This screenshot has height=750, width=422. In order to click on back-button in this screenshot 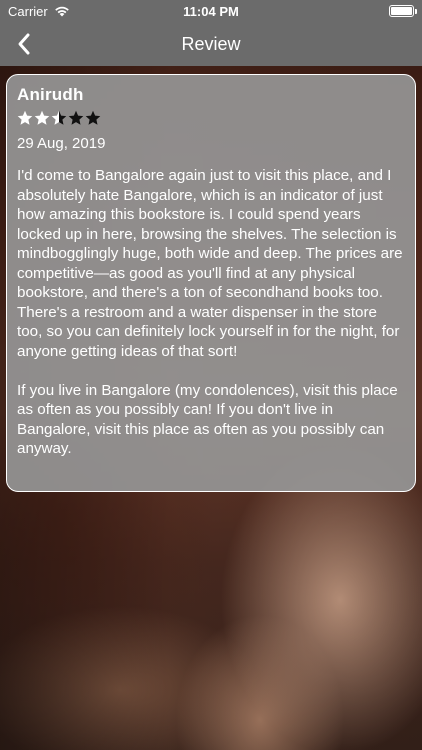, I will do `click(24, 44)`.